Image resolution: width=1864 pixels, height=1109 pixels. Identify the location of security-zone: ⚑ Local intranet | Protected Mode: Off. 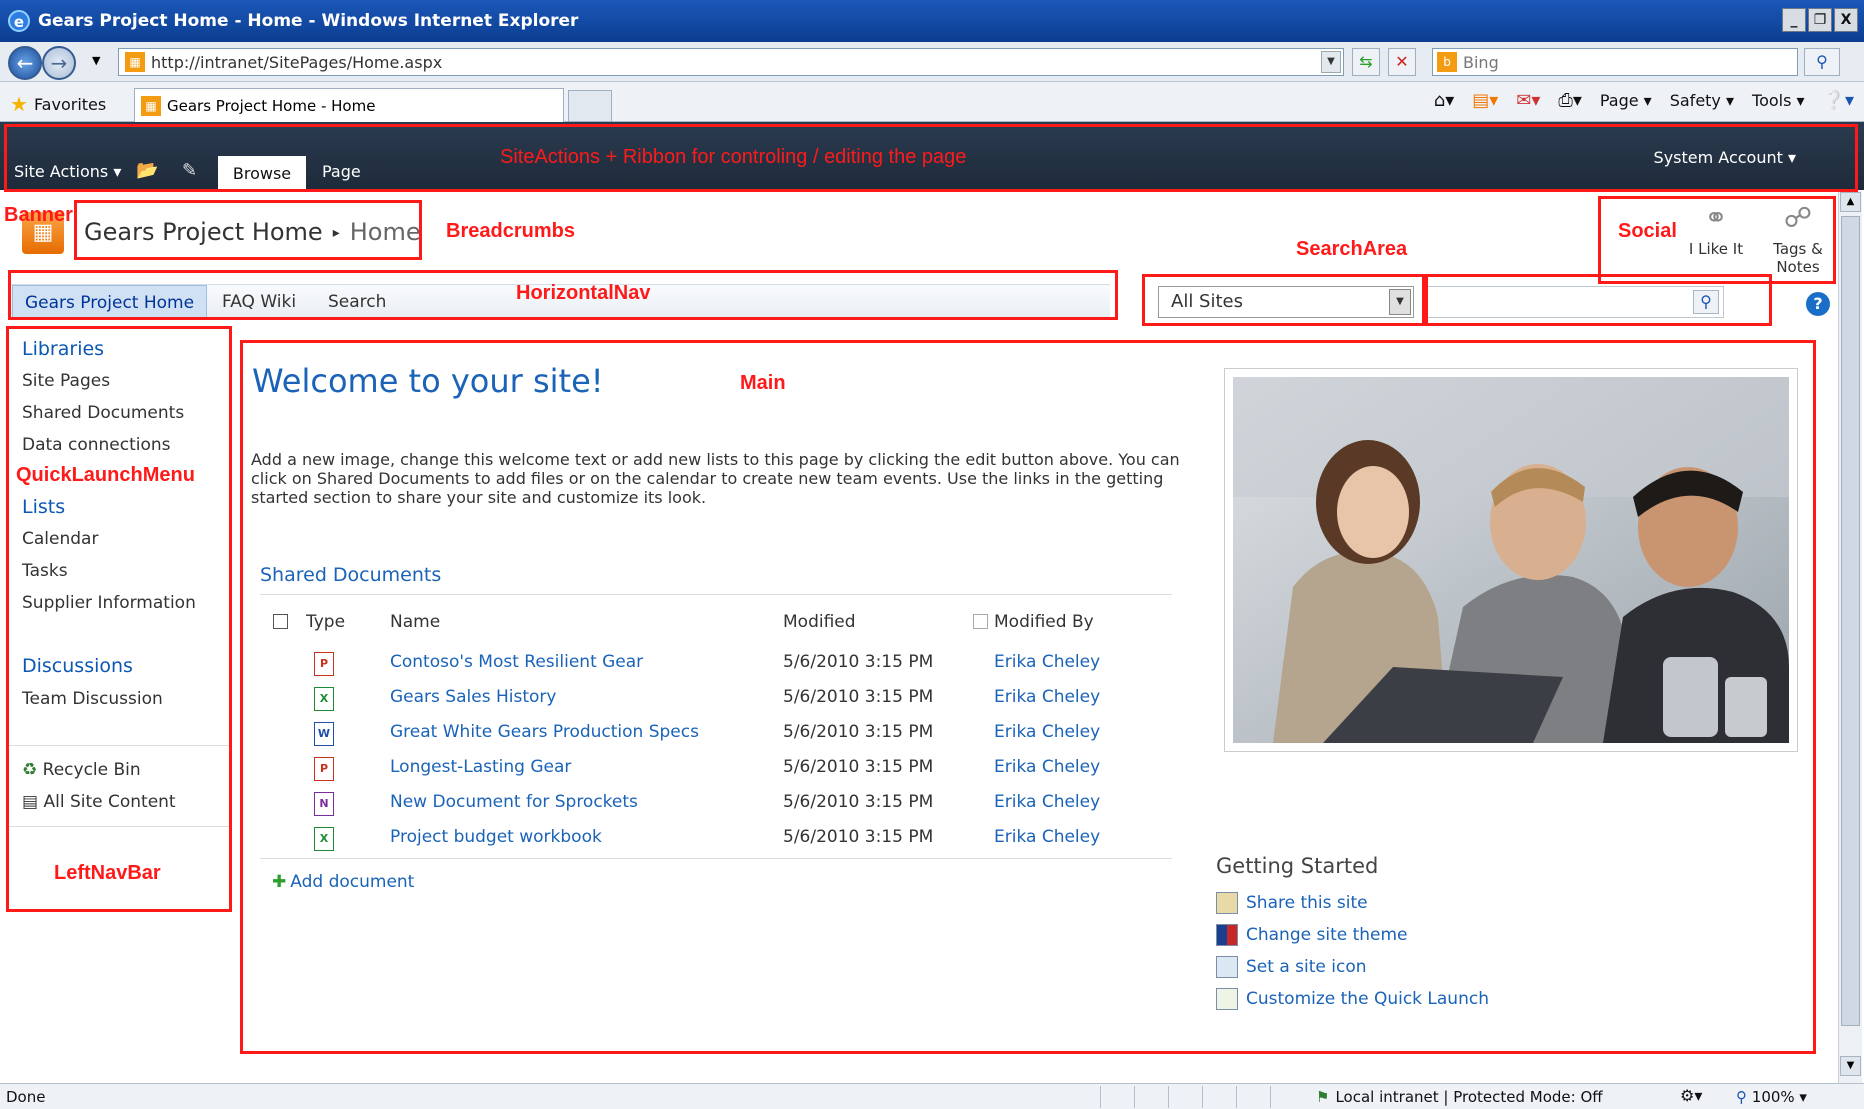
(1459, 1097).